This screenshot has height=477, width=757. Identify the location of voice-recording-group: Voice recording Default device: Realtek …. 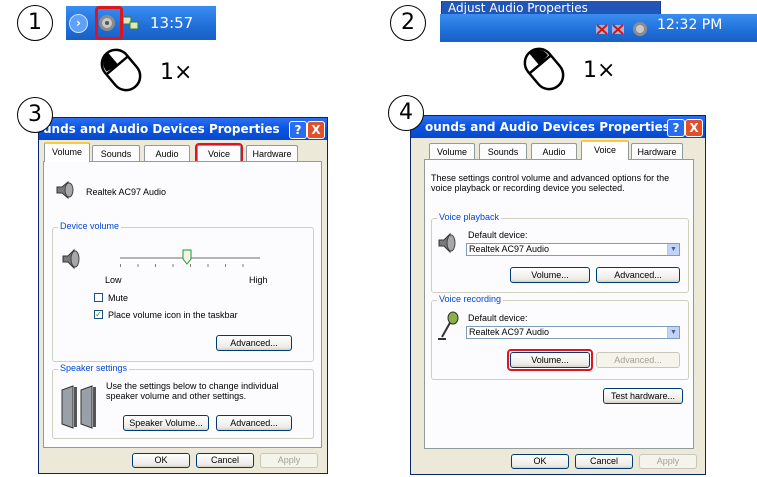
(560, 337).